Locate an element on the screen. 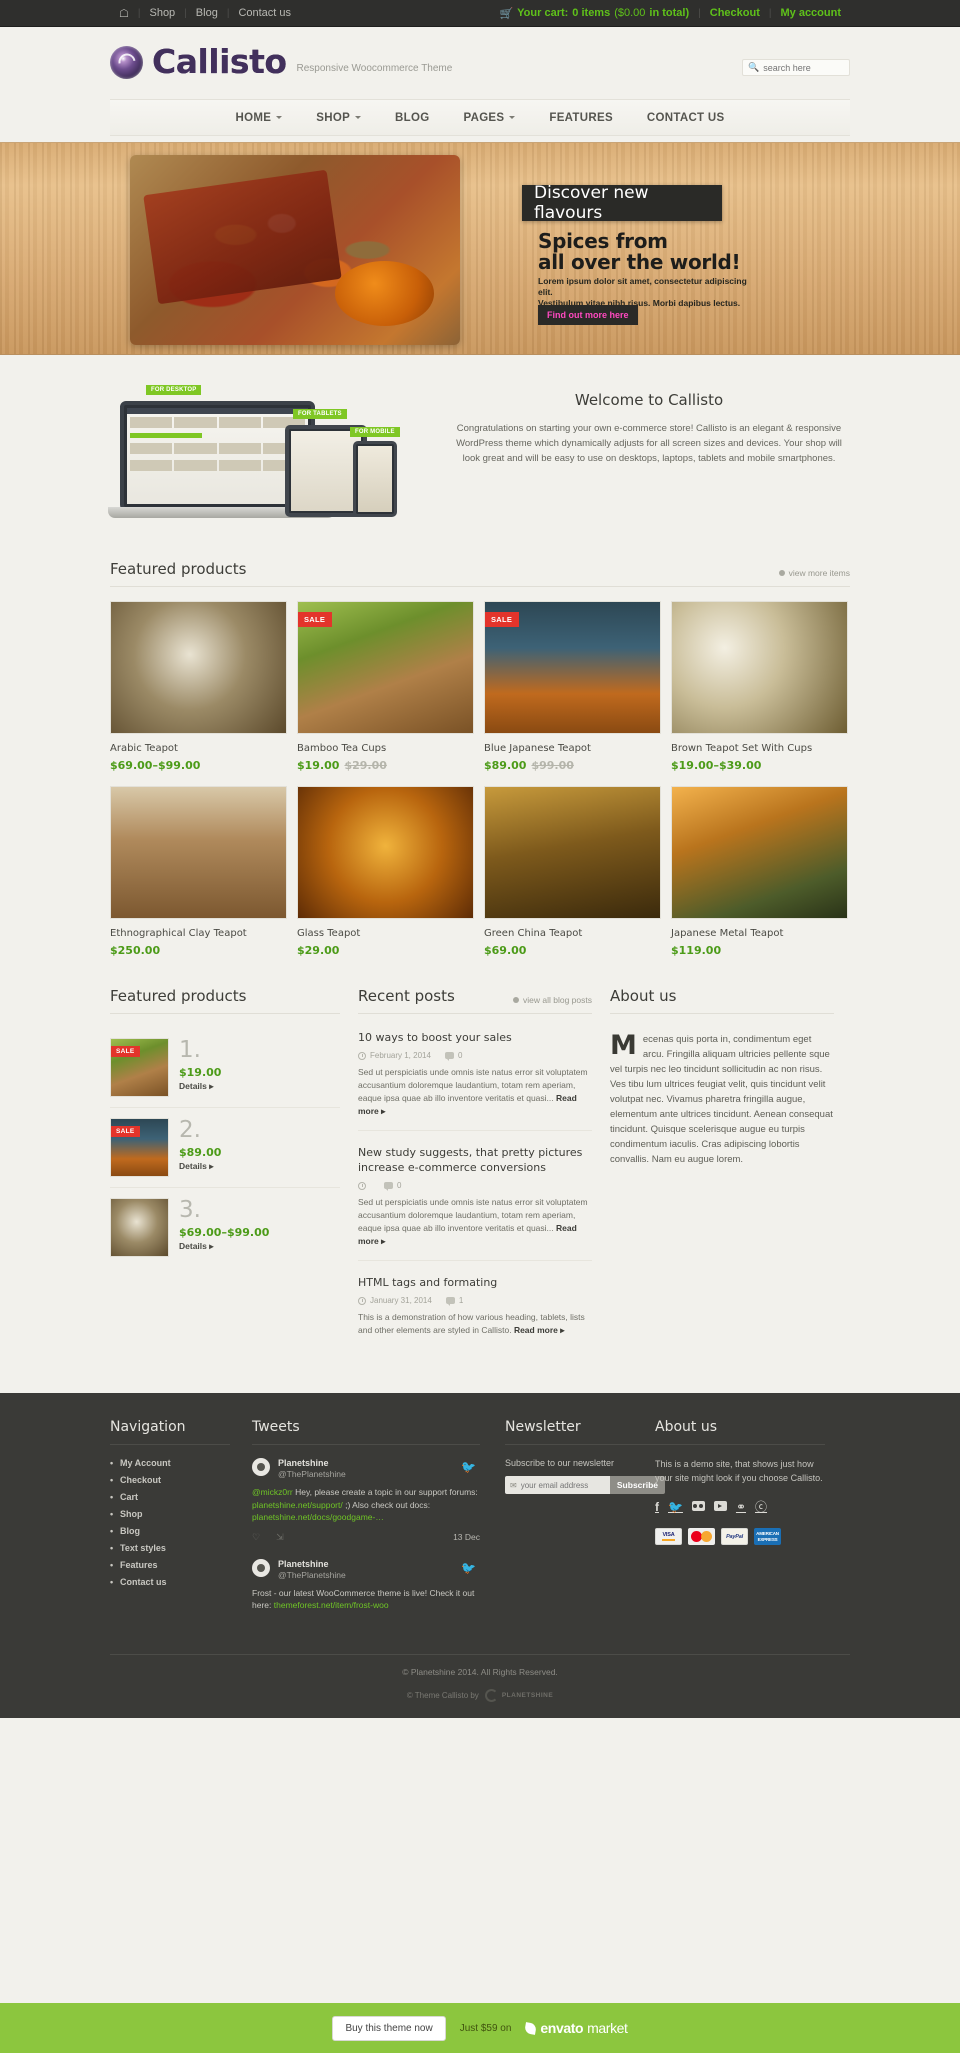 The image size is (960, 2053). product-card: Green China Teapot $69.00 is located at coordinates (572, 871).